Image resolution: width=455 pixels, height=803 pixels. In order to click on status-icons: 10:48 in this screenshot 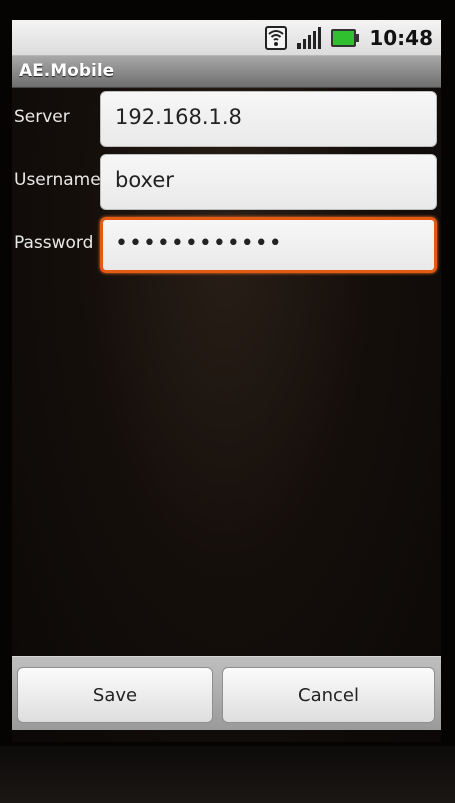, I will do `click(349, 38)`.